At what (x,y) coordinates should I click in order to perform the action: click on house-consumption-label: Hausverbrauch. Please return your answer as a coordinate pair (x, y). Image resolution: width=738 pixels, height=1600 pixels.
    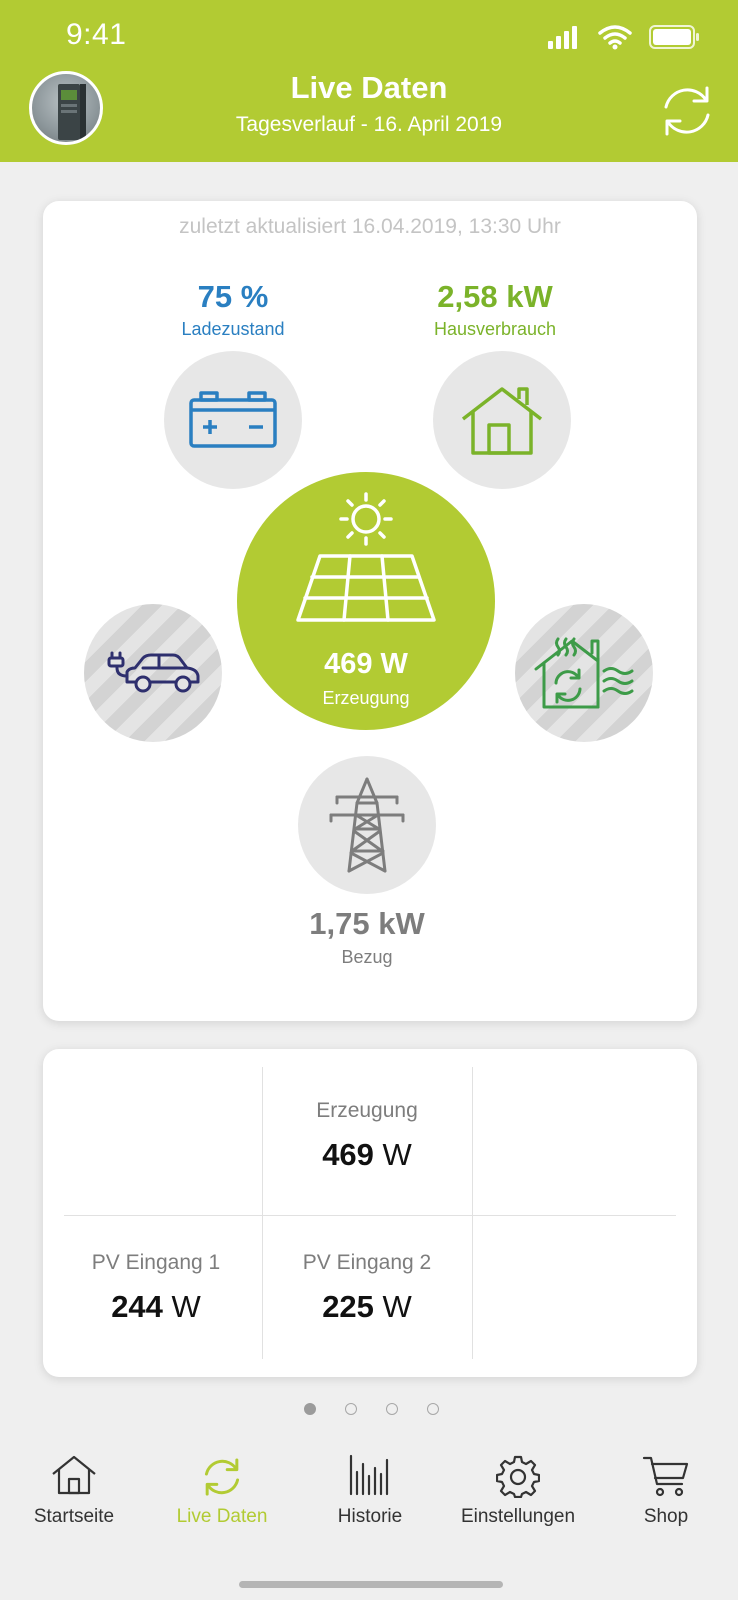
    Looking at the image, I should click on (495, 329).